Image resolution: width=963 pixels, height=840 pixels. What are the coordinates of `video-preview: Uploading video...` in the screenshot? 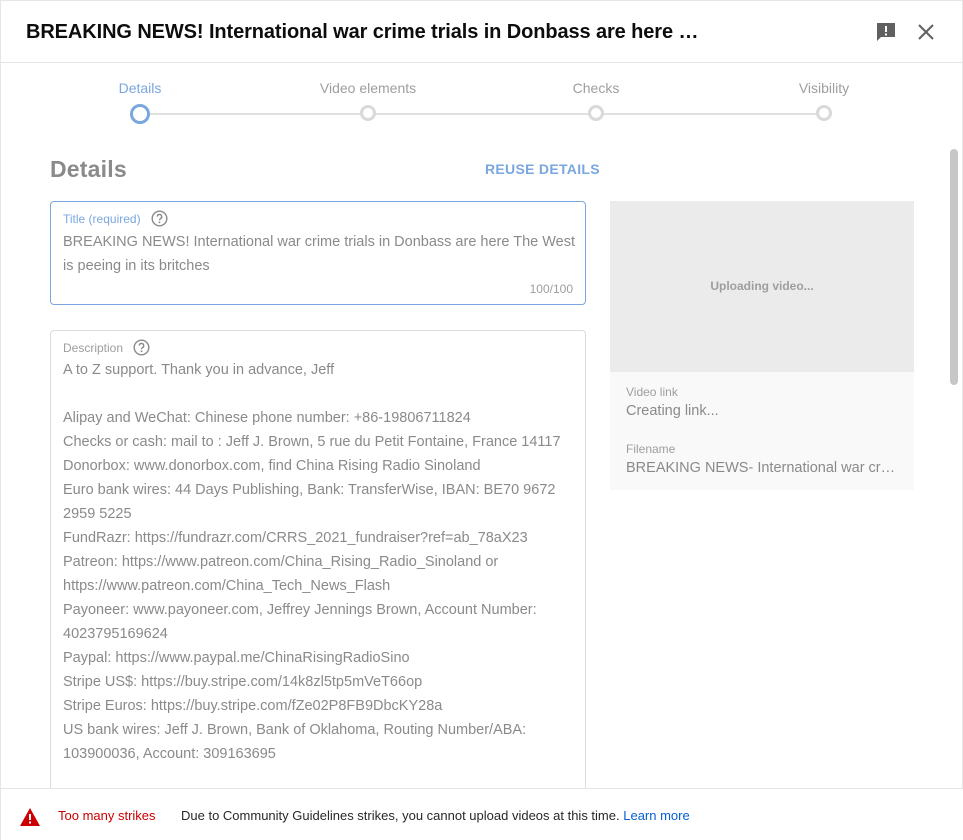 It's located at (762, 286).